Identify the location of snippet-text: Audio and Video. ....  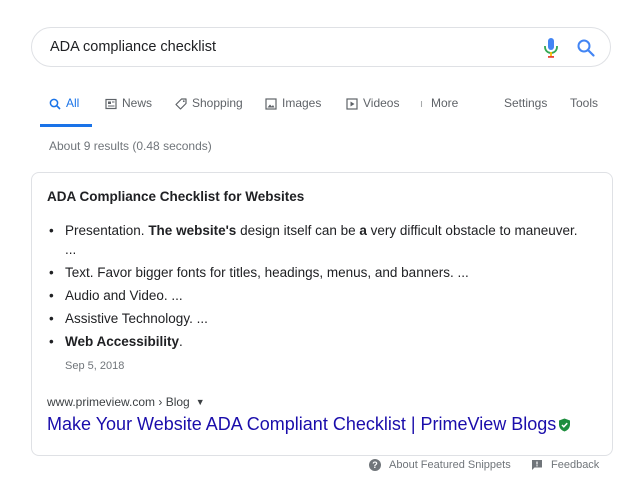
(124, 295).